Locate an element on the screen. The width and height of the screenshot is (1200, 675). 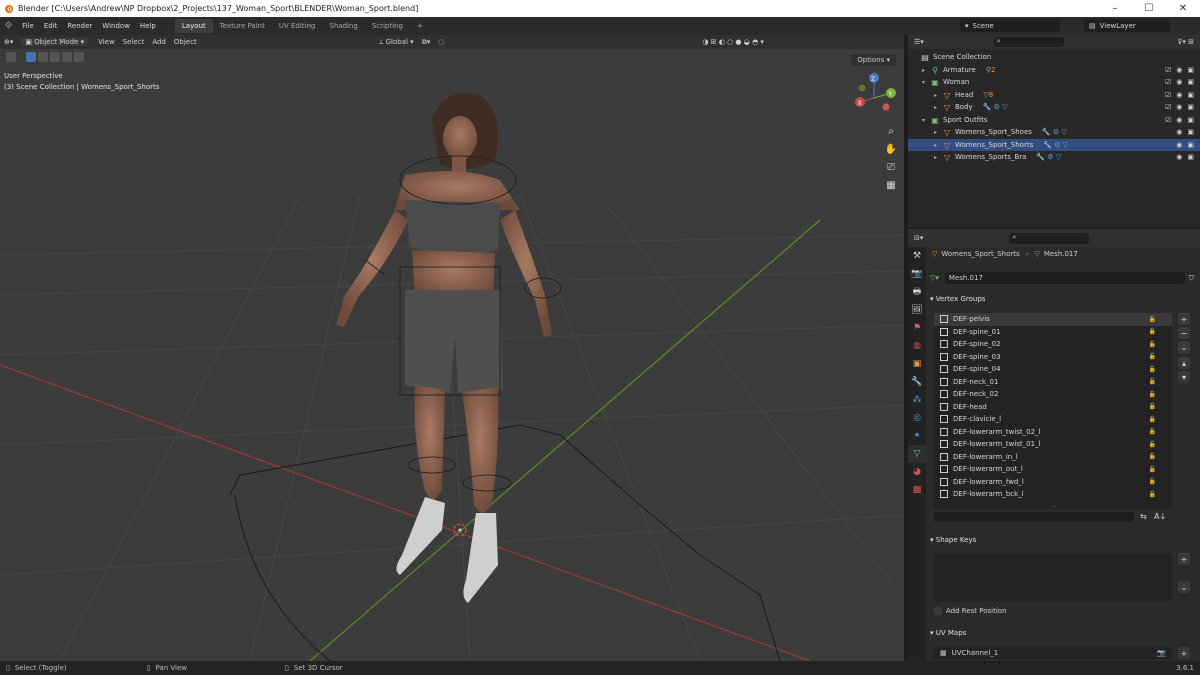
move-down-button: ▾ is located at coordinates (1184, 377).